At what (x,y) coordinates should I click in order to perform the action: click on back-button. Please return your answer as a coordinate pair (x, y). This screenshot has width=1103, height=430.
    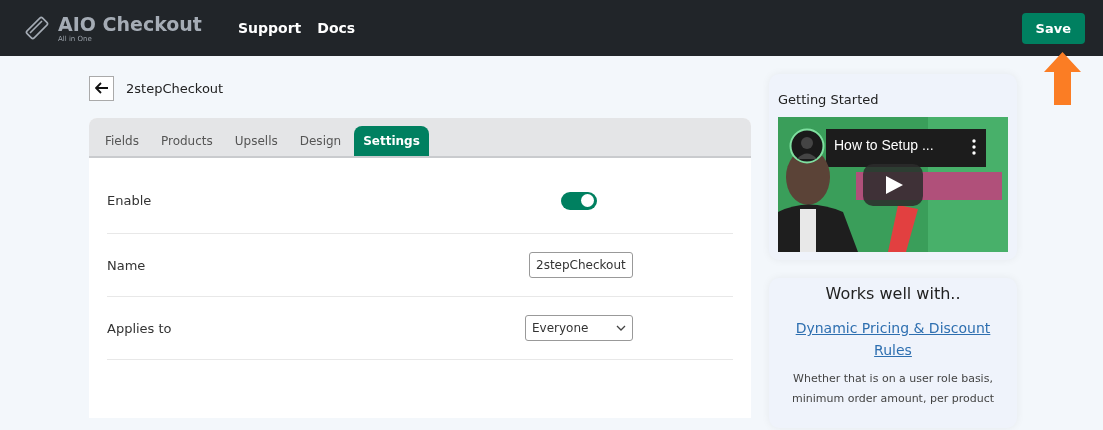
    Looking at the image, I should click on (101, 88).